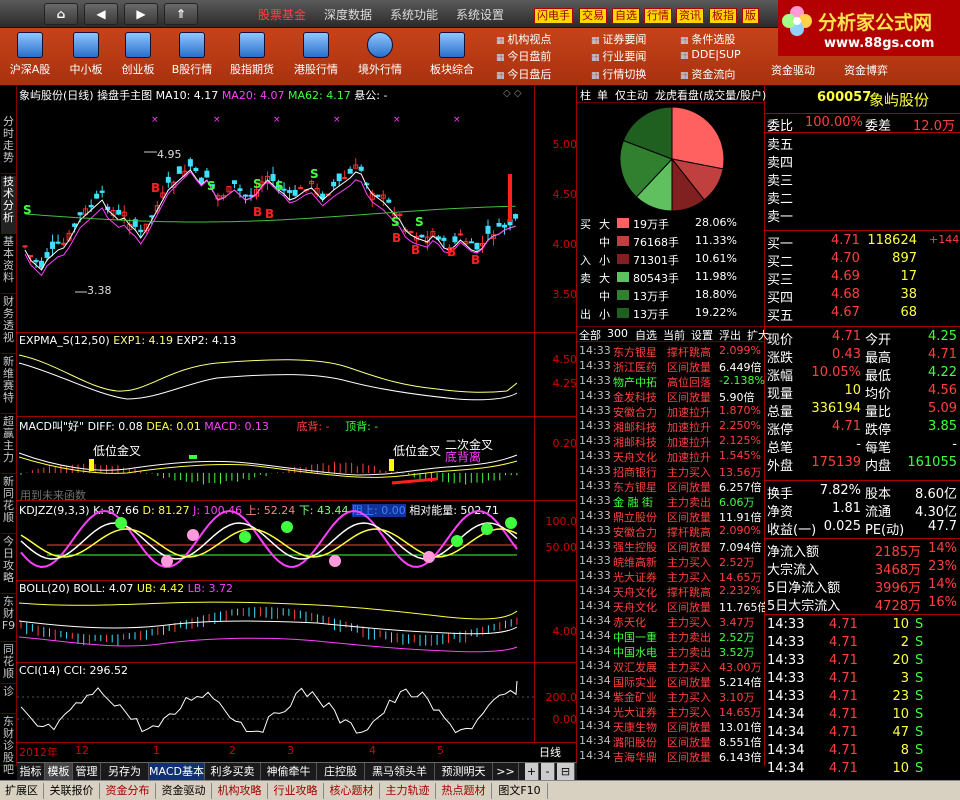 The width and height of the screenshot is (960, 800). Describe the element at coordinates (341, 772) in the screenshot. I see `btab-control: 庄控股` at that location.